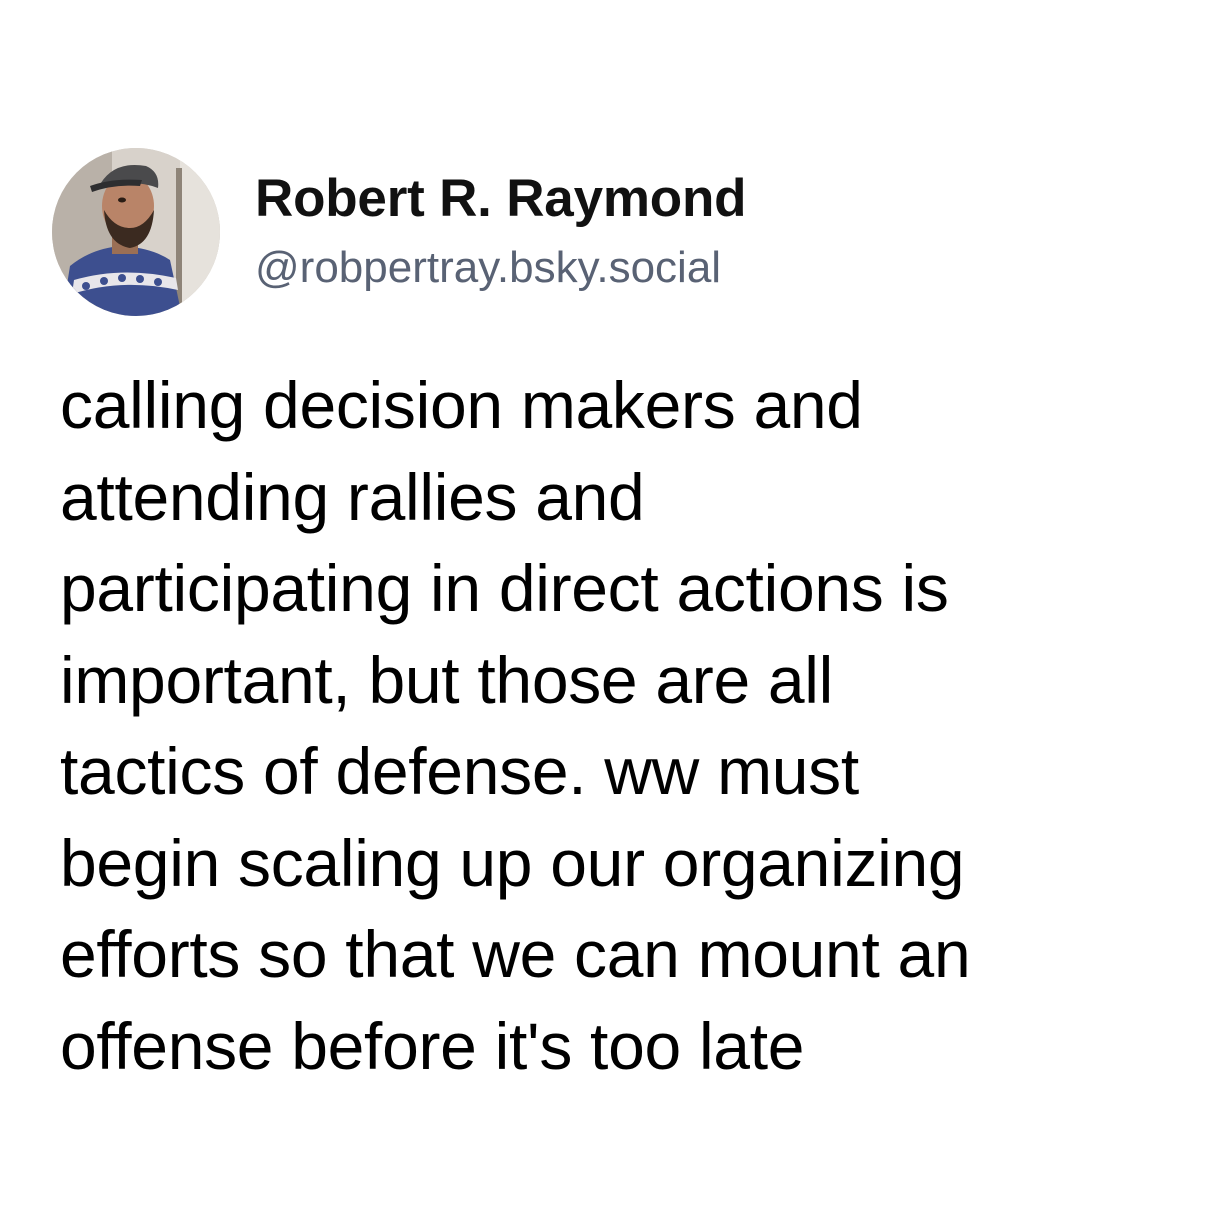  Describe the element at coordinates (512, 862) in the screenshot. I see `post-text-line: begin scaling up our organizing` at that location.